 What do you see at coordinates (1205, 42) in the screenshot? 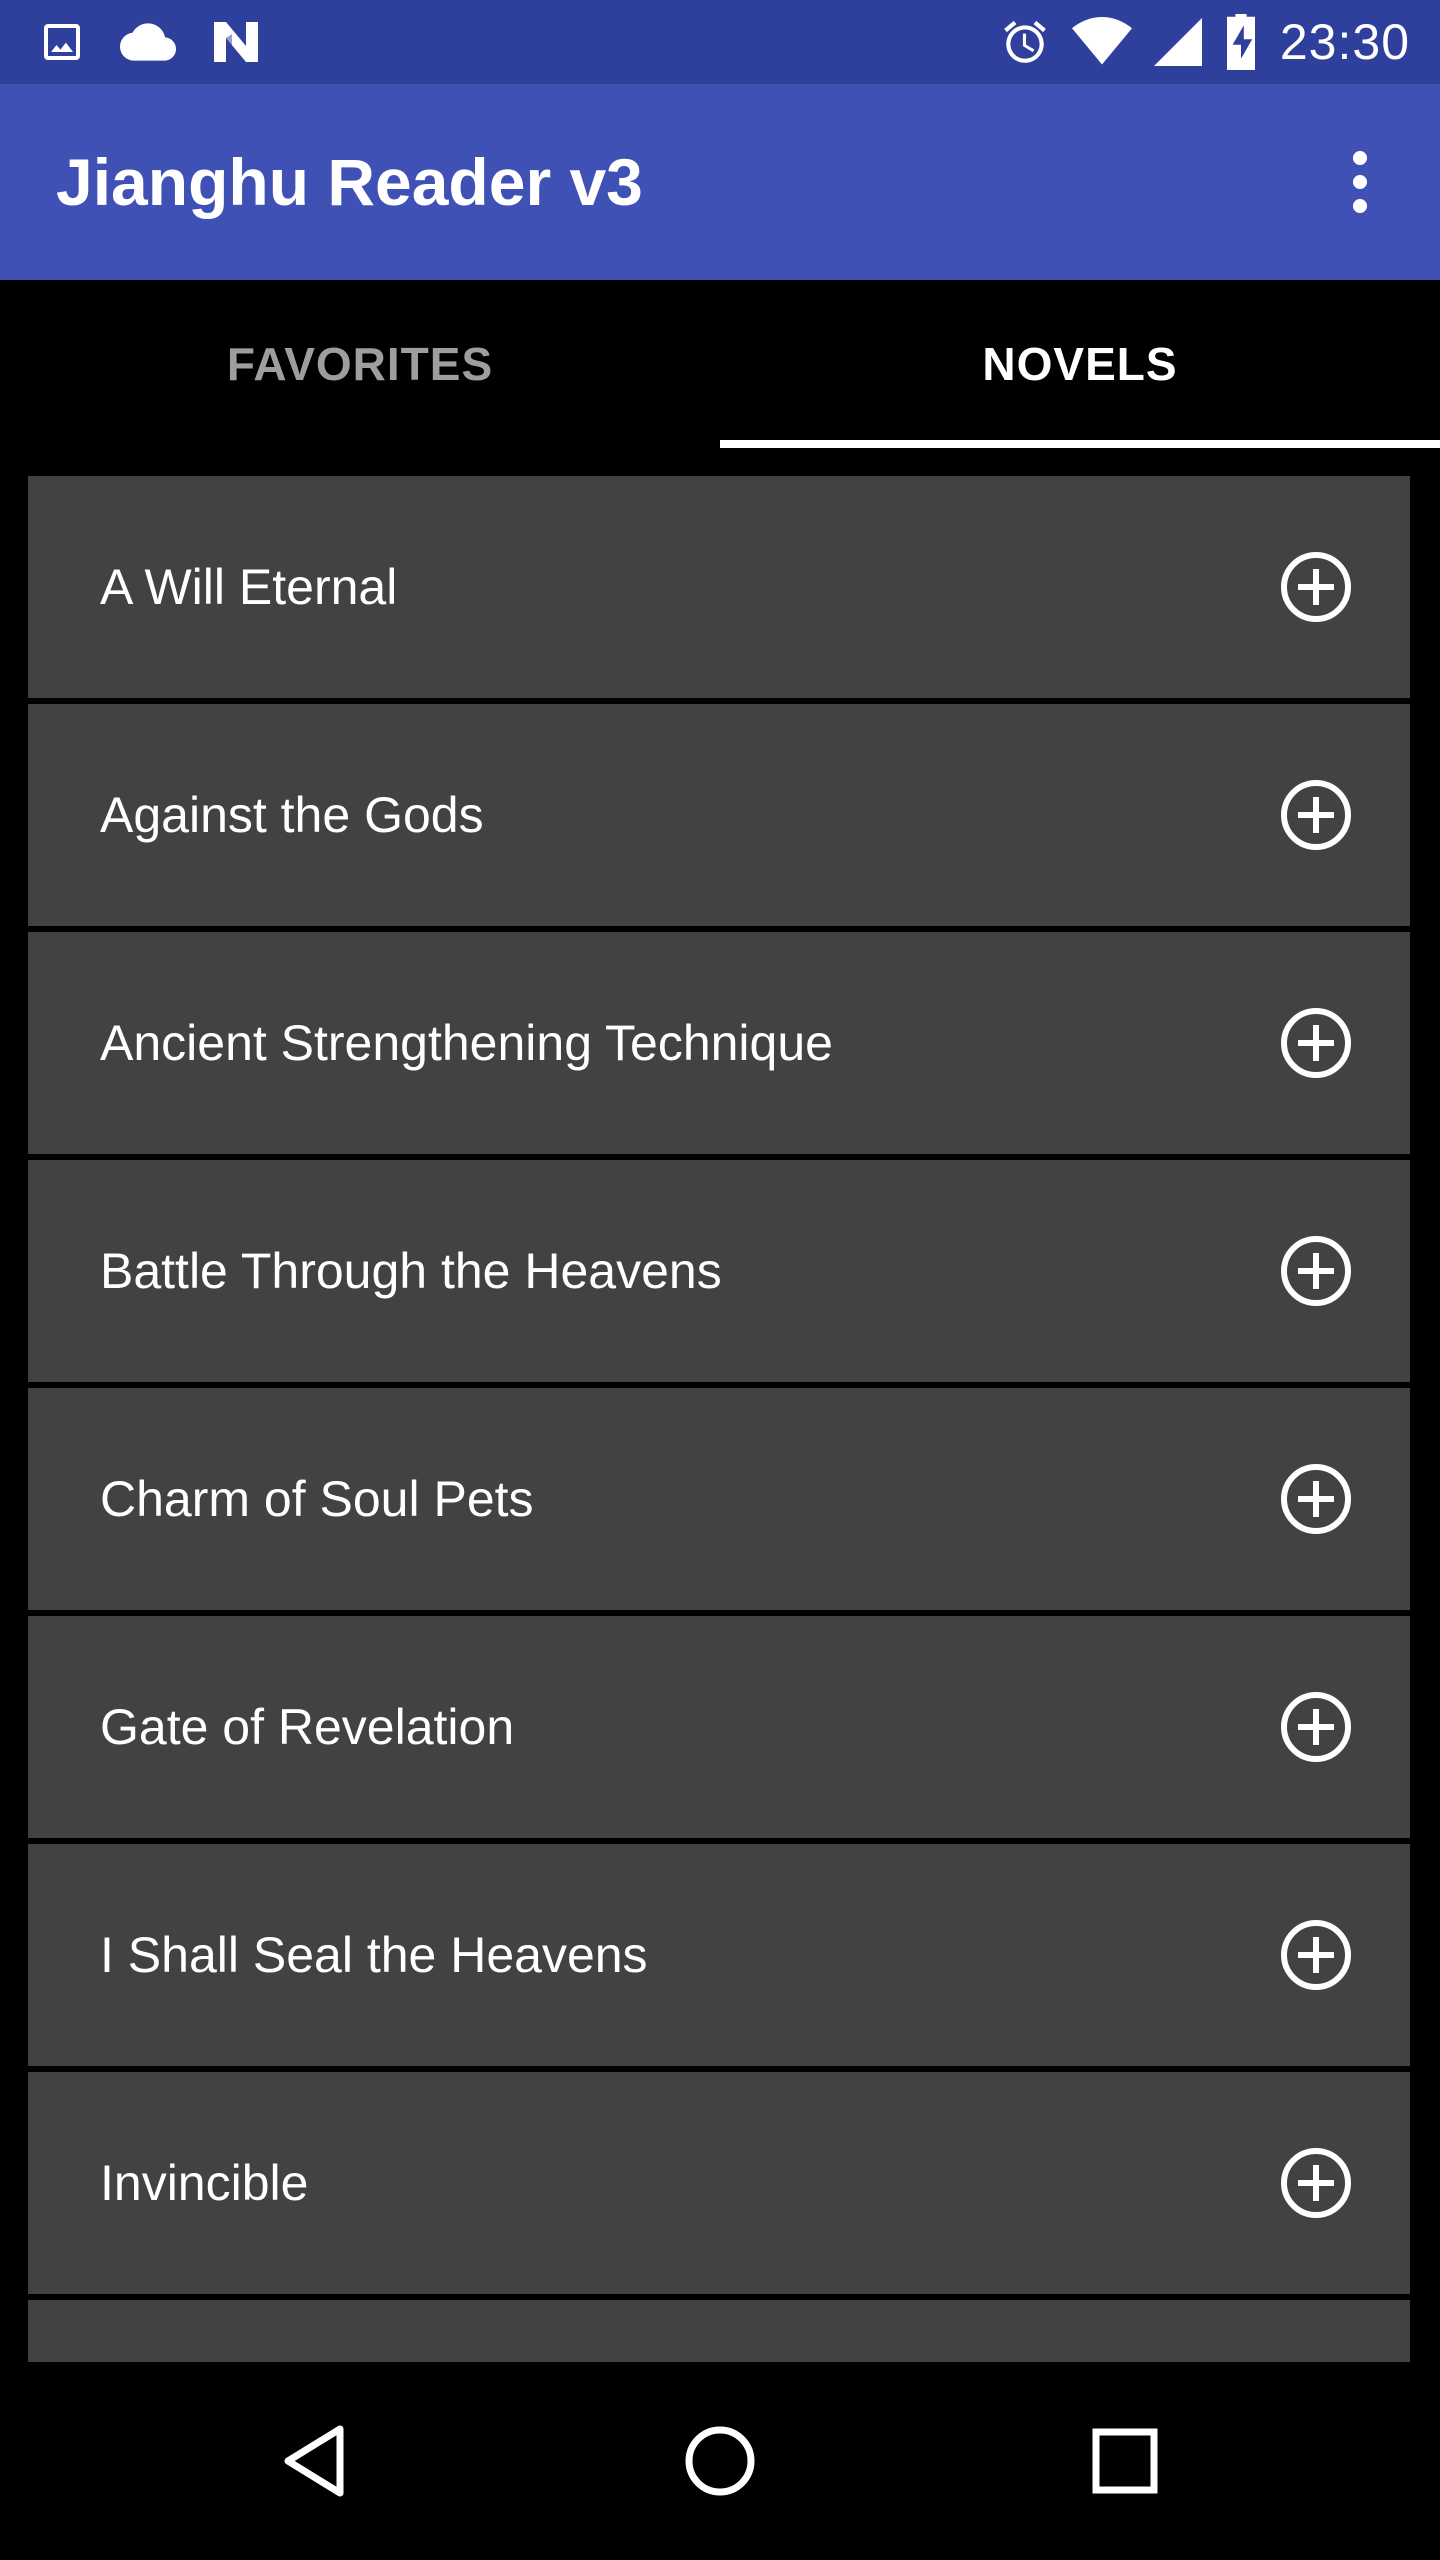
I see `system-status-icons: 23:30` at bounding box center [1205, 42].